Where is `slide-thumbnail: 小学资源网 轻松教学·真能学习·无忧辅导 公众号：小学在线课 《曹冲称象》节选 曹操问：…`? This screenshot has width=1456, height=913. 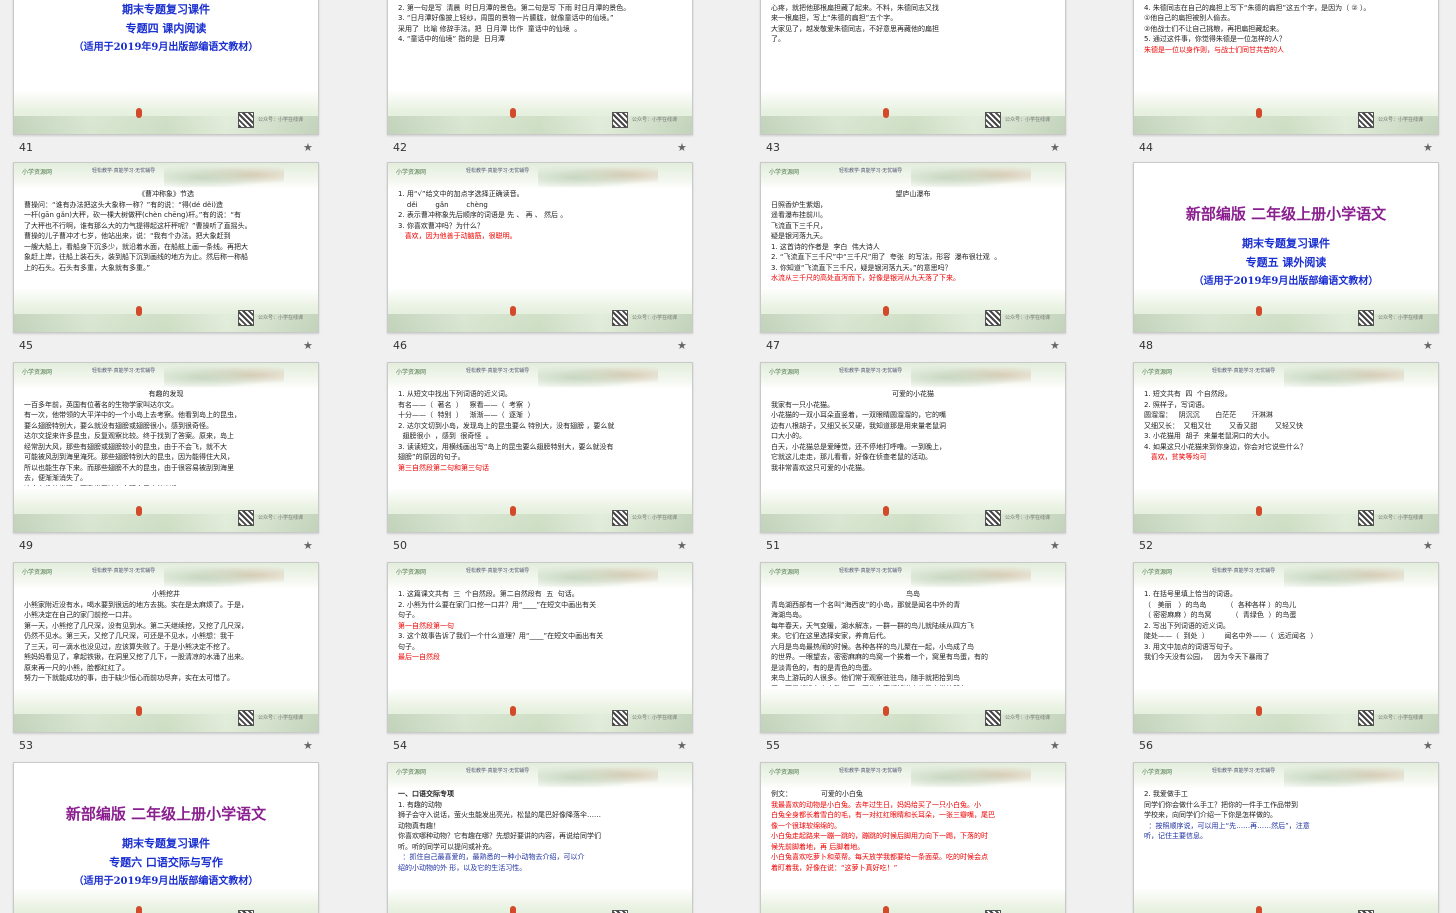
slide-thumbnail: 小学资源网 轻松教学·真能学习·无忧辅导 公众号：小学在线课 《曹冲称象》节选 曹操问：… is located at coordinates (166, 247).